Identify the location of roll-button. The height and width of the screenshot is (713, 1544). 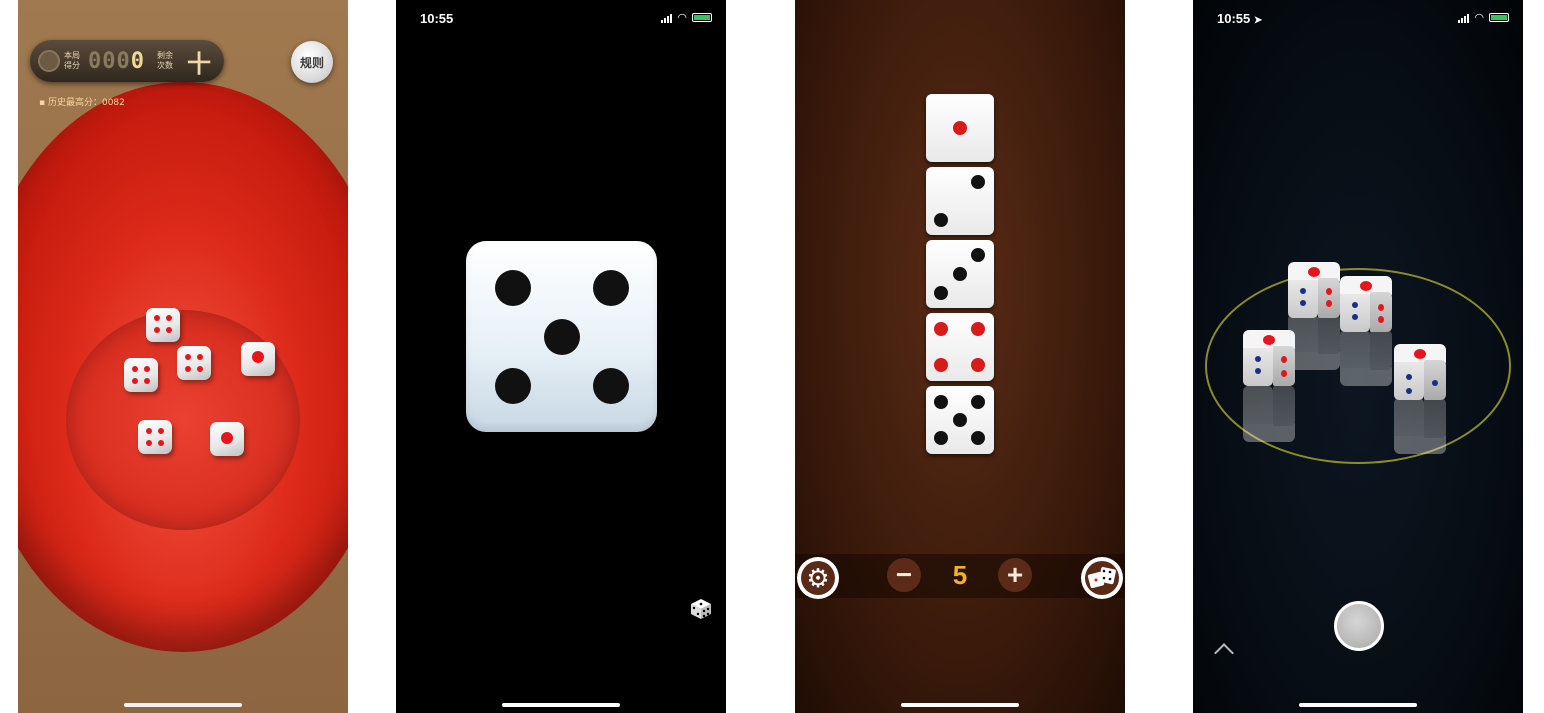
(1102, 578).